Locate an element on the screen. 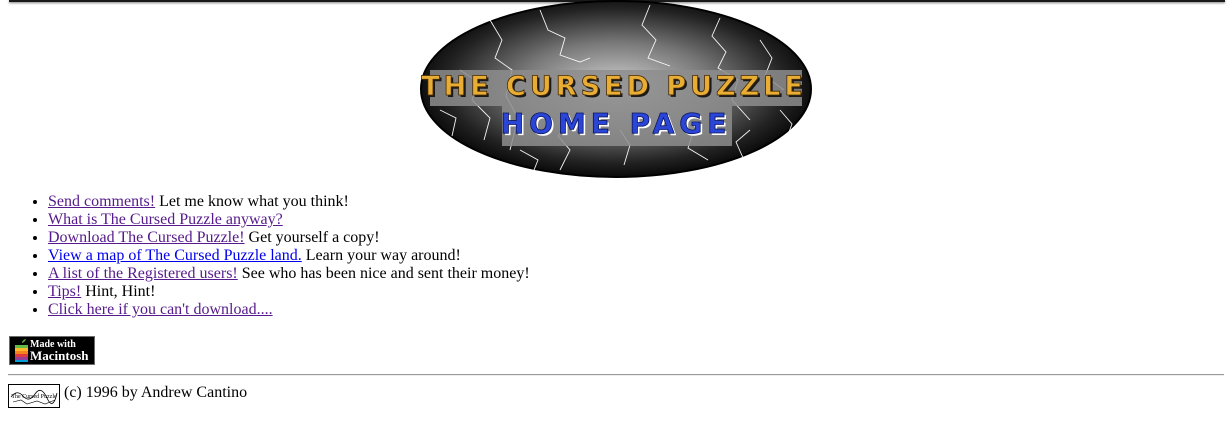 Image resolution: width=1230 pixels, height=432 pixels. cursed-puzzle-mini-logo: The Cursed Puzzle is located at coordinates (34, 396).